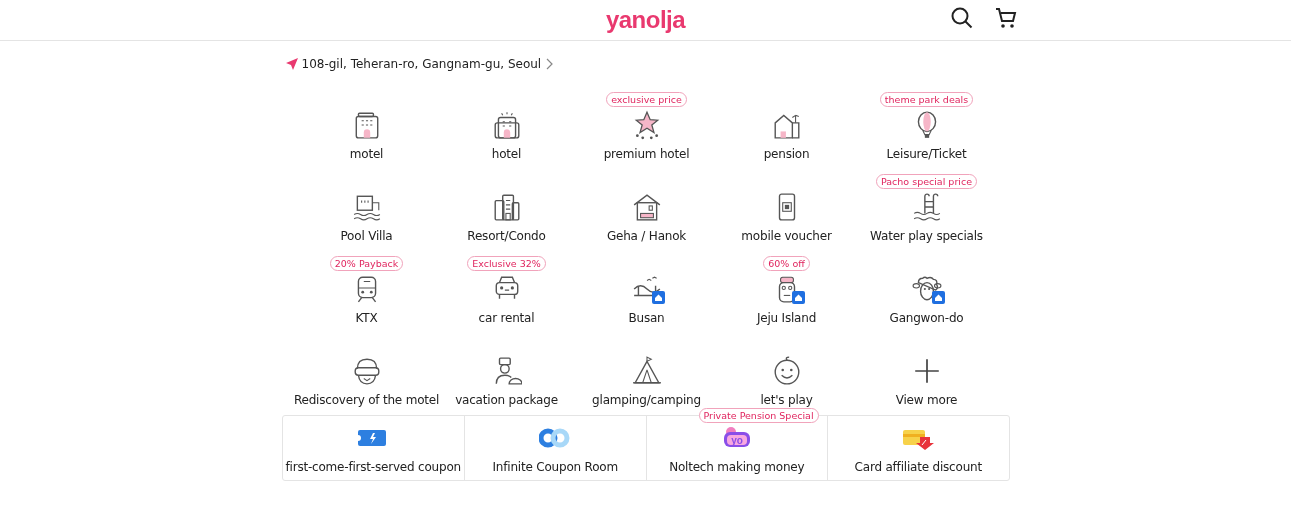 This screenshot has width=1291, height=514. What do you see at coordinates (786, 400) in the screenshot?
I see `category-link: let's play` at bounding box center [786, 400].